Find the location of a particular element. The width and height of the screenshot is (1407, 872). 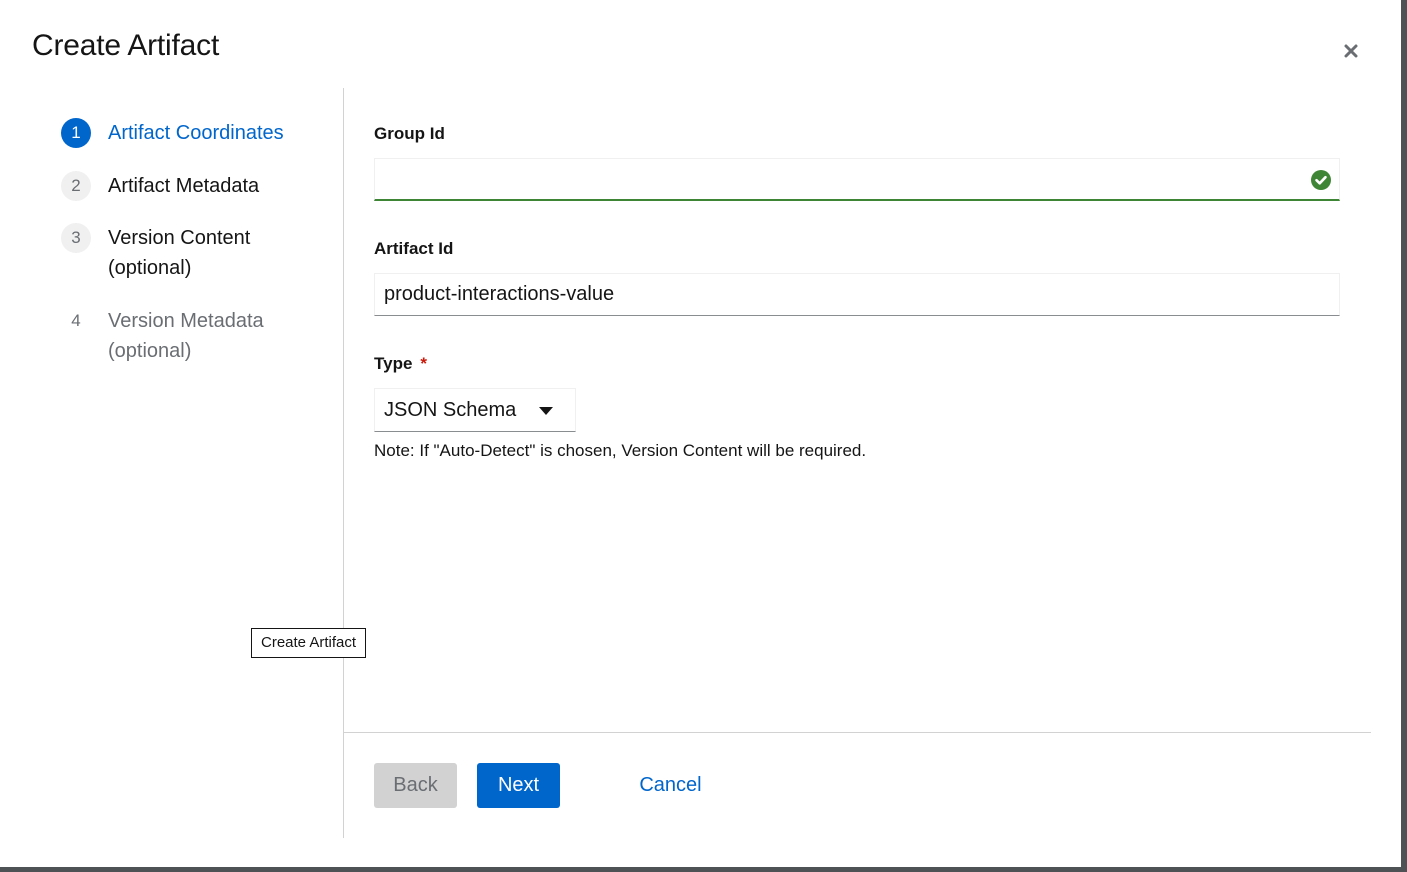

next-button: Next is located at coordinates (518, 785).